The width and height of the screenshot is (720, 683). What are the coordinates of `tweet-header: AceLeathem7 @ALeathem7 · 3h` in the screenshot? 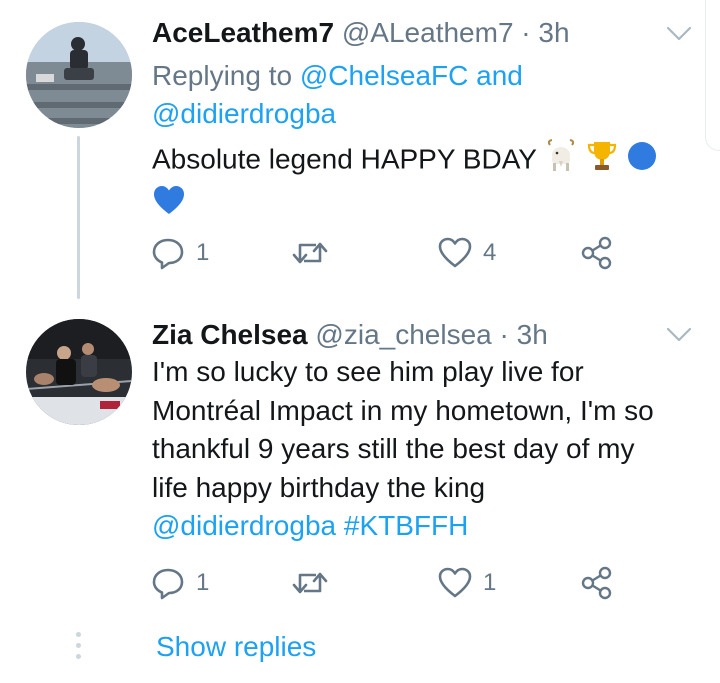 It's located at (361, 33).